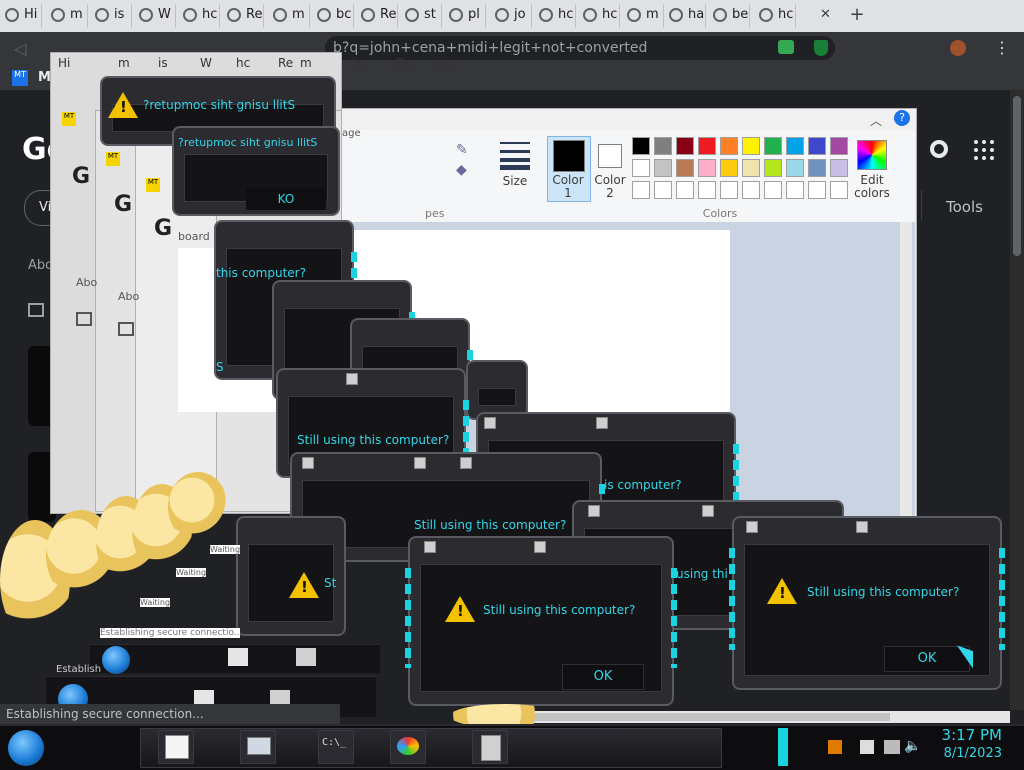  Describe the element at coordinates (872, 187) in the screenshot. I see `edit-colors-label: Edit colors` at that location.